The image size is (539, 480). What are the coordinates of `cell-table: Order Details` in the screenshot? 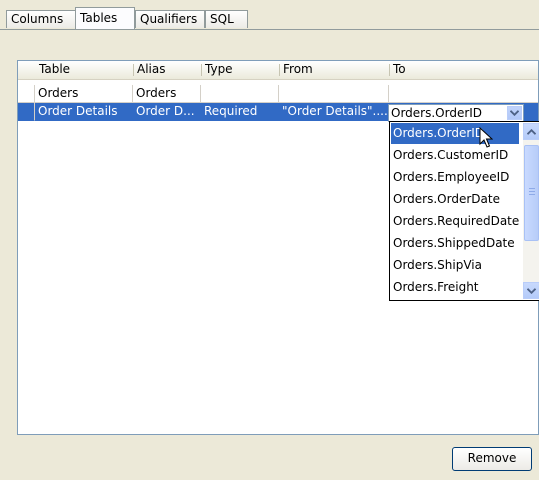 It's located at (84, 112).